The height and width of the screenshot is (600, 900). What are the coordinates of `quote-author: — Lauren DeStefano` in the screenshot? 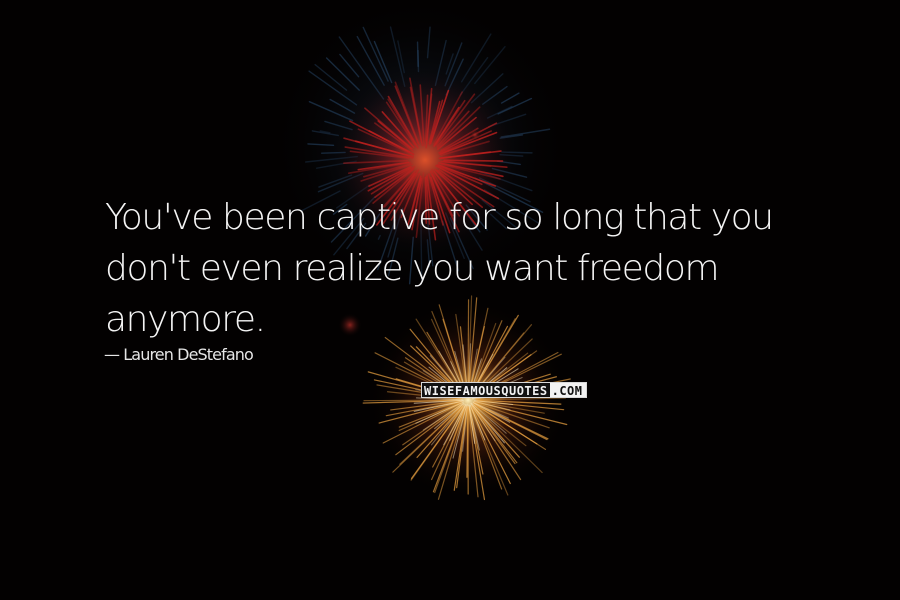 It's located at (179, 354).